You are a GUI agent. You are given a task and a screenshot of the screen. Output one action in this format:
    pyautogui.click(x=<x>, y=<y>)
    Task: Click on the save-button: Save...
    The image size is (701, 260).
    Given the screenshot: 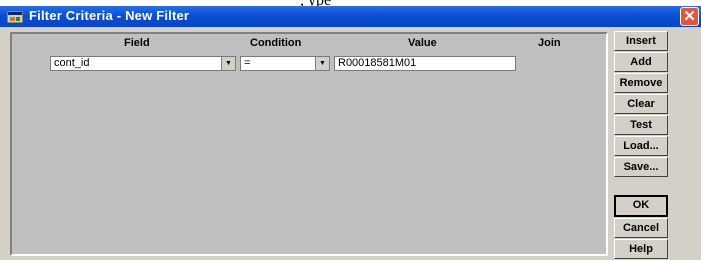 What is the action you would take?
    pyautogui.click(x=641, y=167)
    